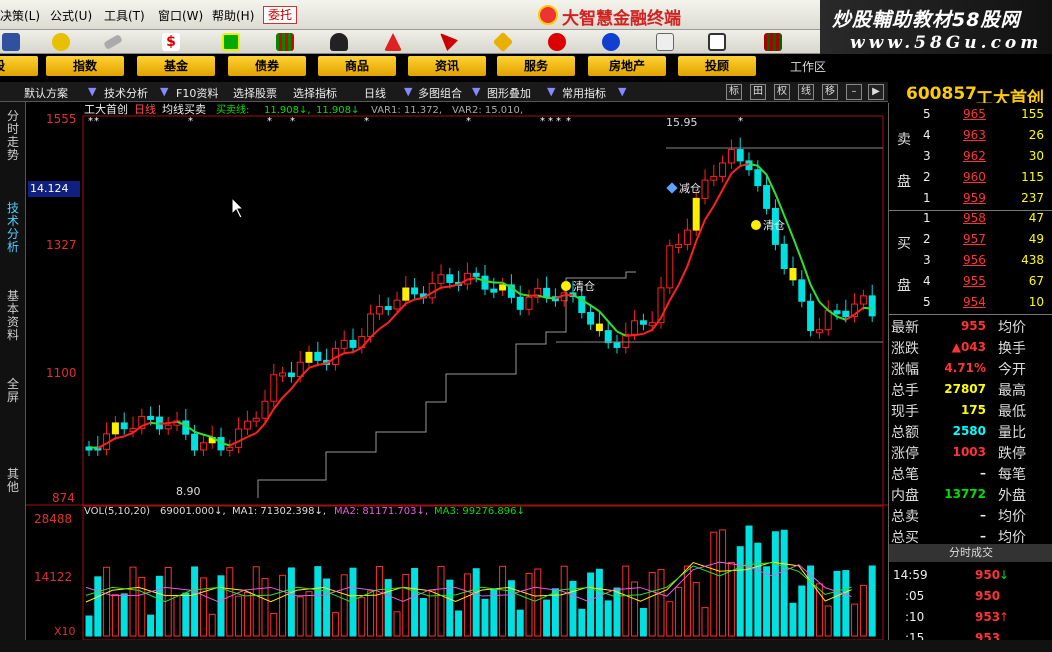 The height and width of the screenshot is (652, 1052). What do you see at coordinates (503, 42) in the screenshot?
I see `diamond-icon` at bounding box center [503, 42].